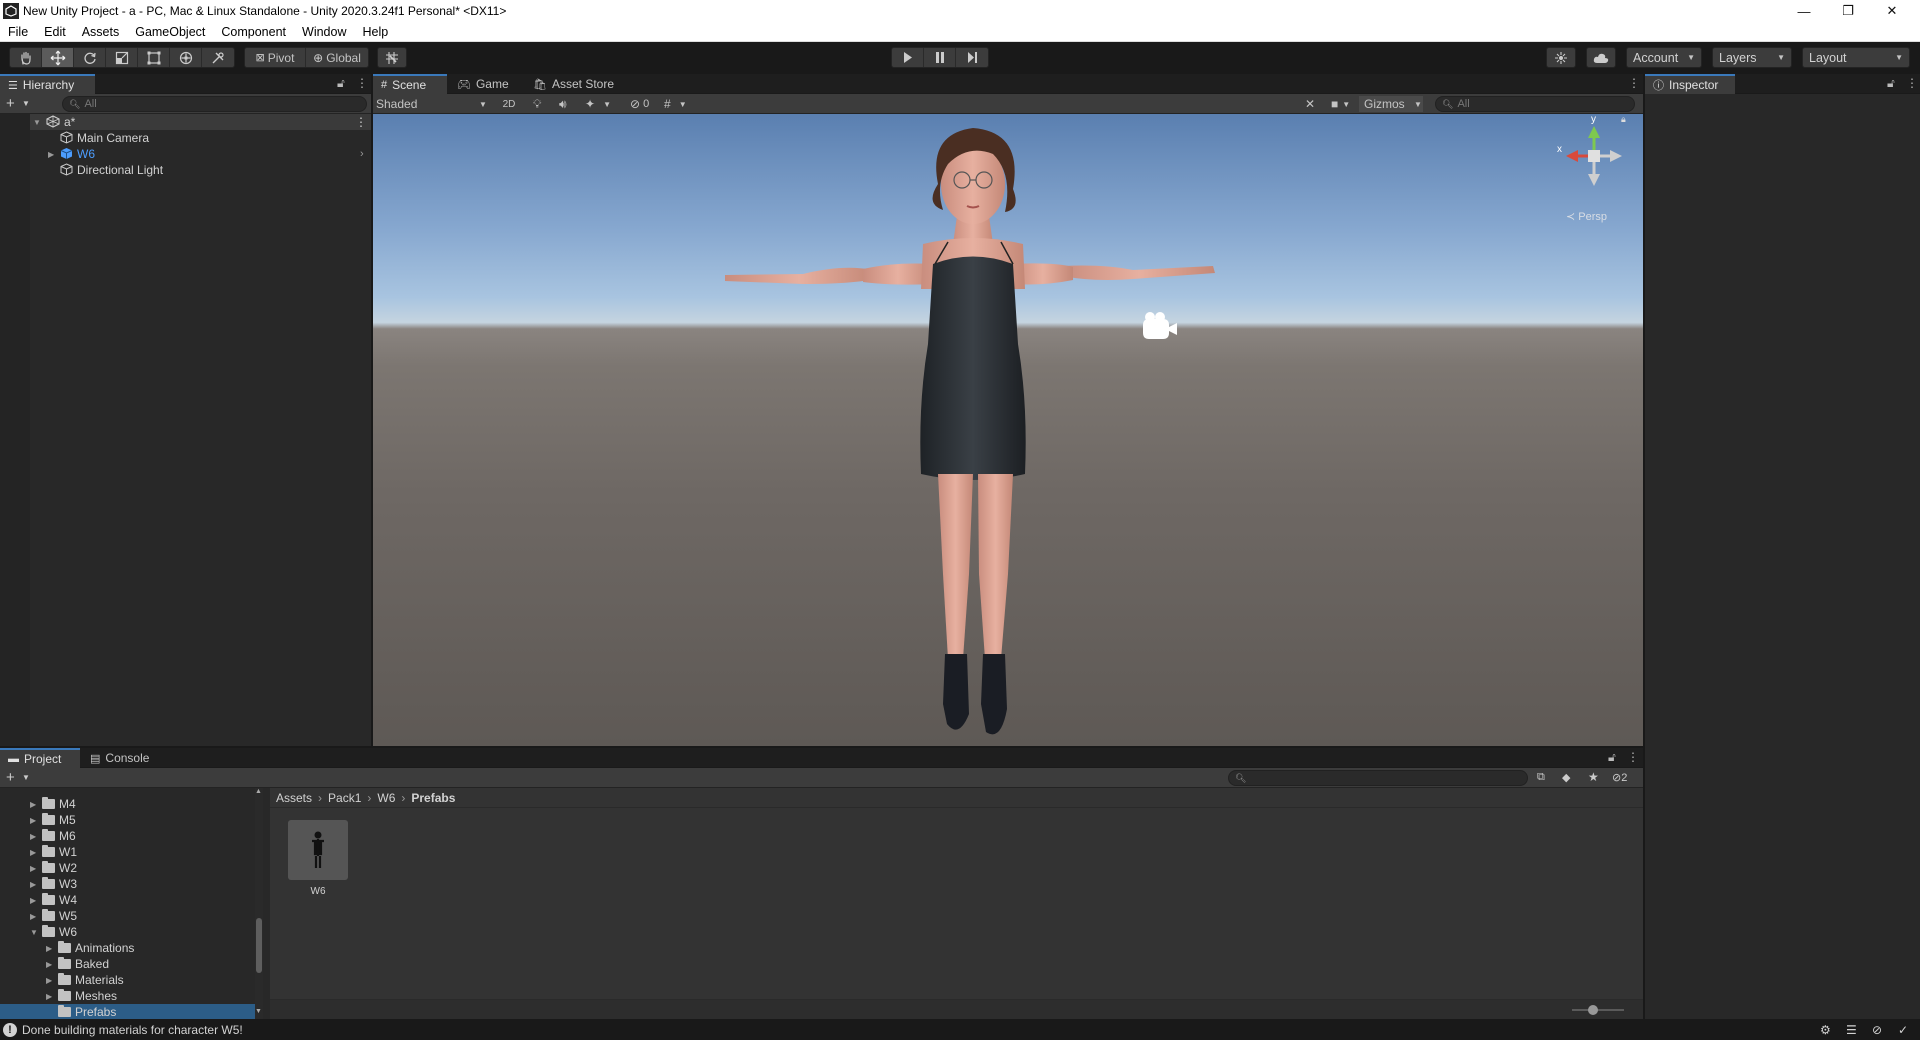 The height and width of the screenshot is (1040, 1920). I want to click on step-button, so click(972, 57).